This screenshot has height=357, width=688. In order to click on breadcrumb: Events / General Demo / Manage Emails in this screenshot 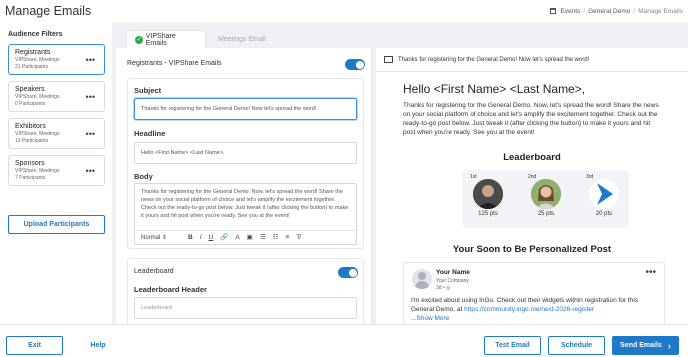, I will do `click(616, 11)`.